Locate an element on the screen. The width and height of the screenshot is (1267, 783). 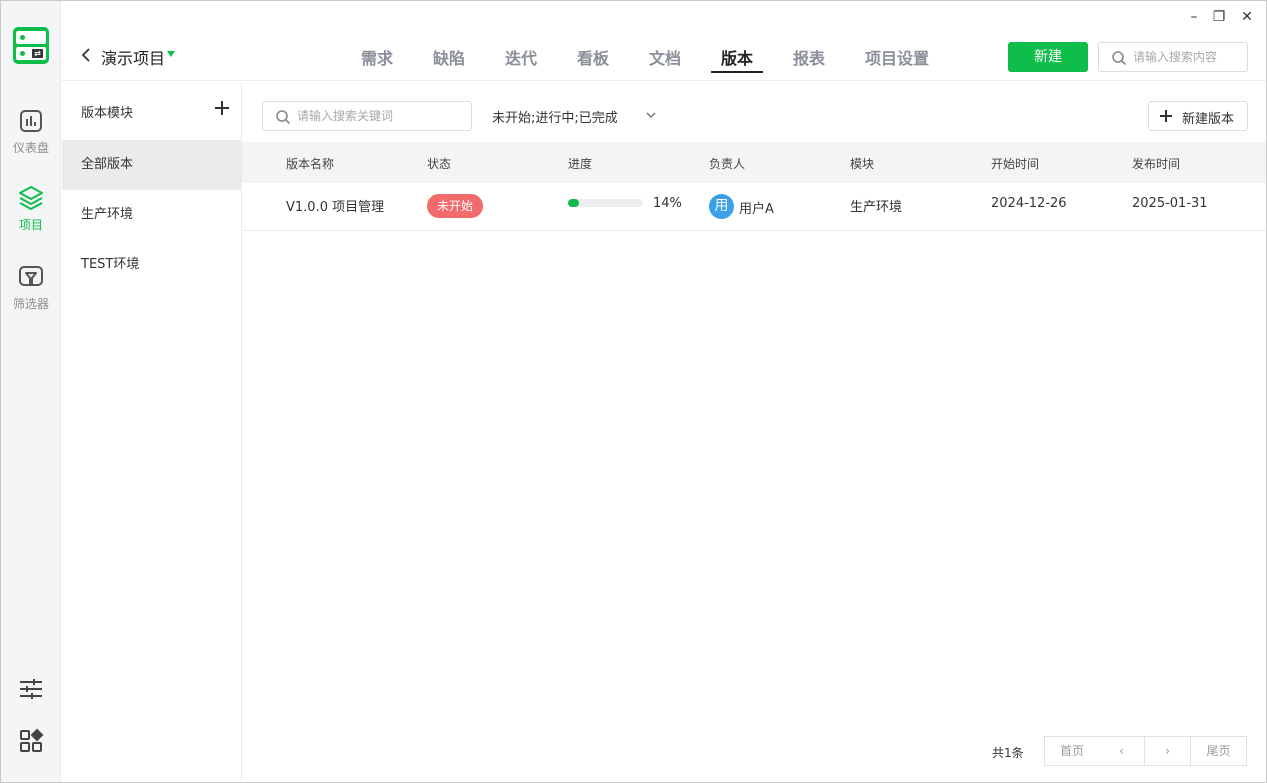
start-date: 2024-12-26 is located at coordinates (1029, 203).